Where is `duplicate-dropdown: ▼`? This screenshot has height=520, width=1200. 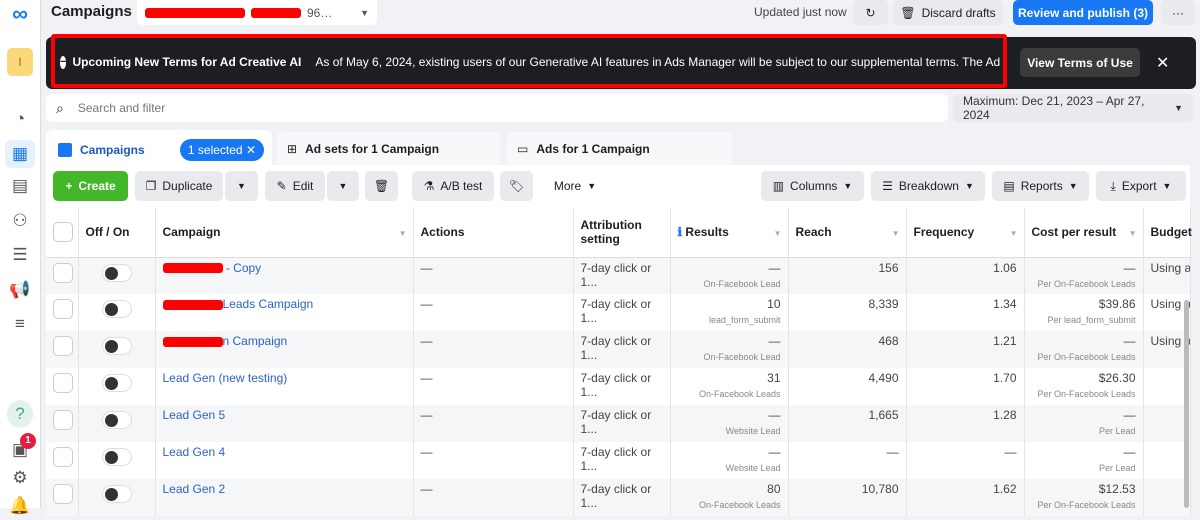 duplicate-dropdown: ▼ is located at coordinates (241, 186).